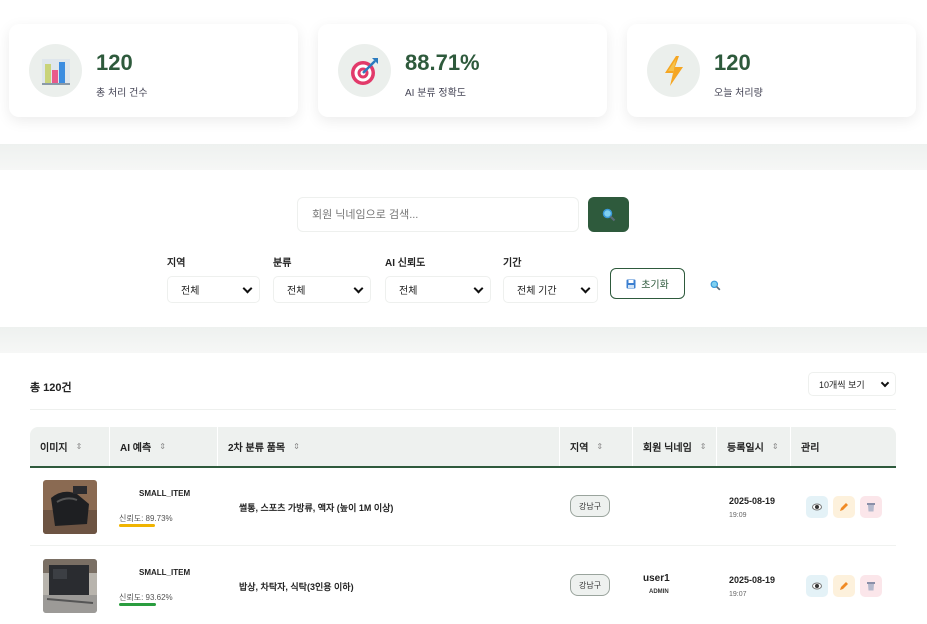 The height and width of the screenshot is (624, 927). What do you see at coordinates (738, 515) in the screenshot?
I see `time-text: 19:09` at bounding box center [738, 515].